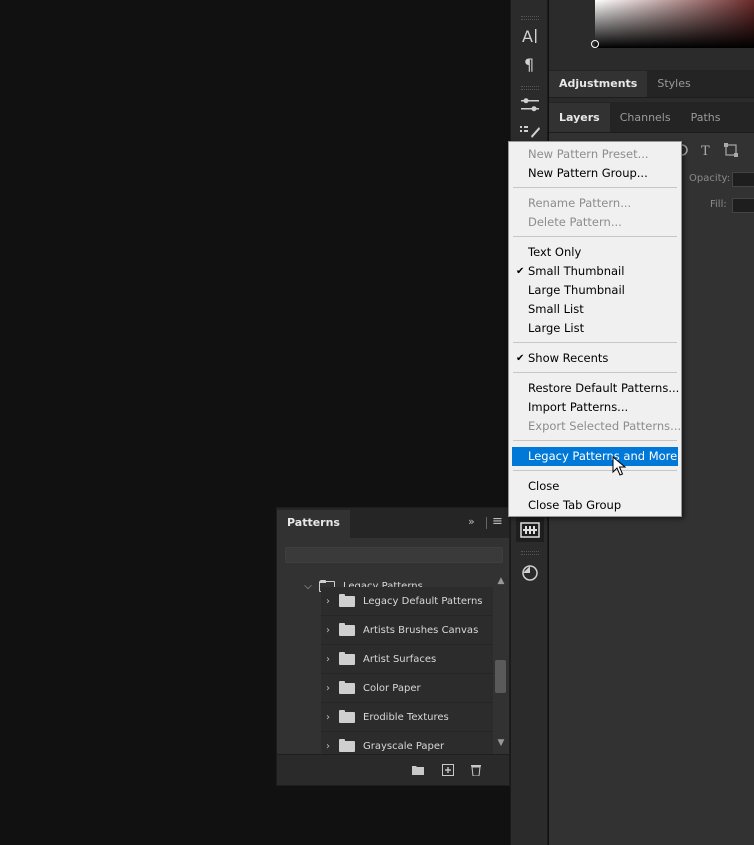 This screenshot has width=754, height=845. Describe the element at coordinates (579, 117) in the screenshot. I see `tab-layers: Layers` at that location.